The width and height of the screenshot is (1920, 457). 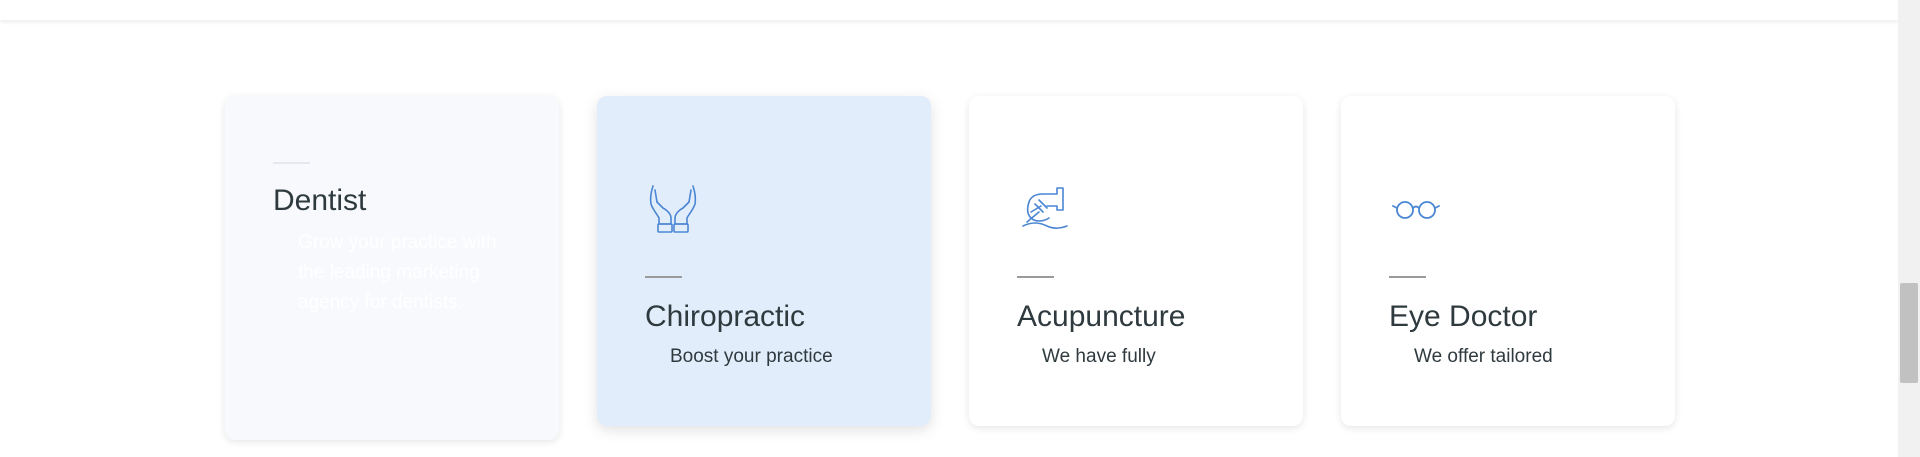 What do you see at coordinates (1909, 333) in the screenshot?
I see `scrollbar-thumb` at bounding box center [1909, 333].